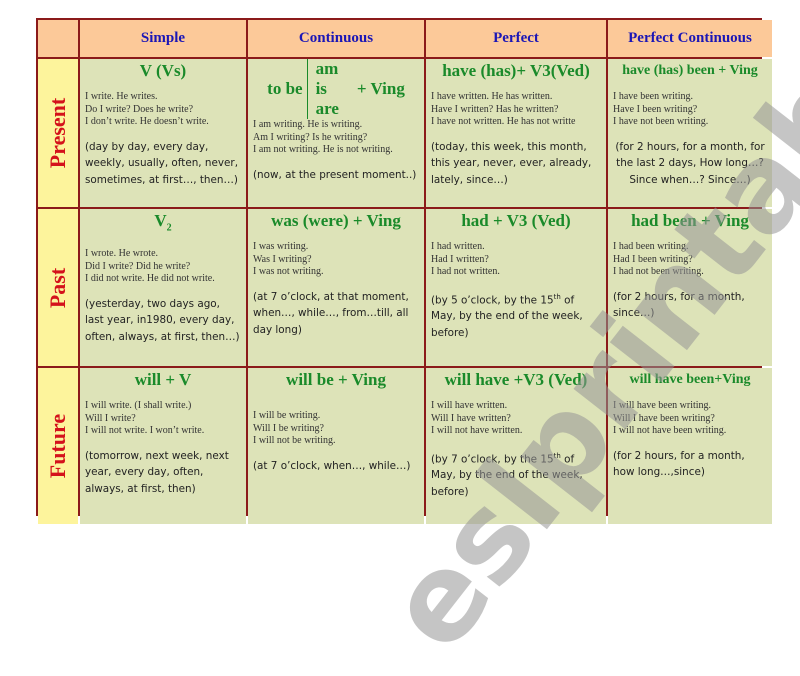 The height and width of the screenshot is (676, 800). I want to click on formula: had been + Ving, so click(690, 220).